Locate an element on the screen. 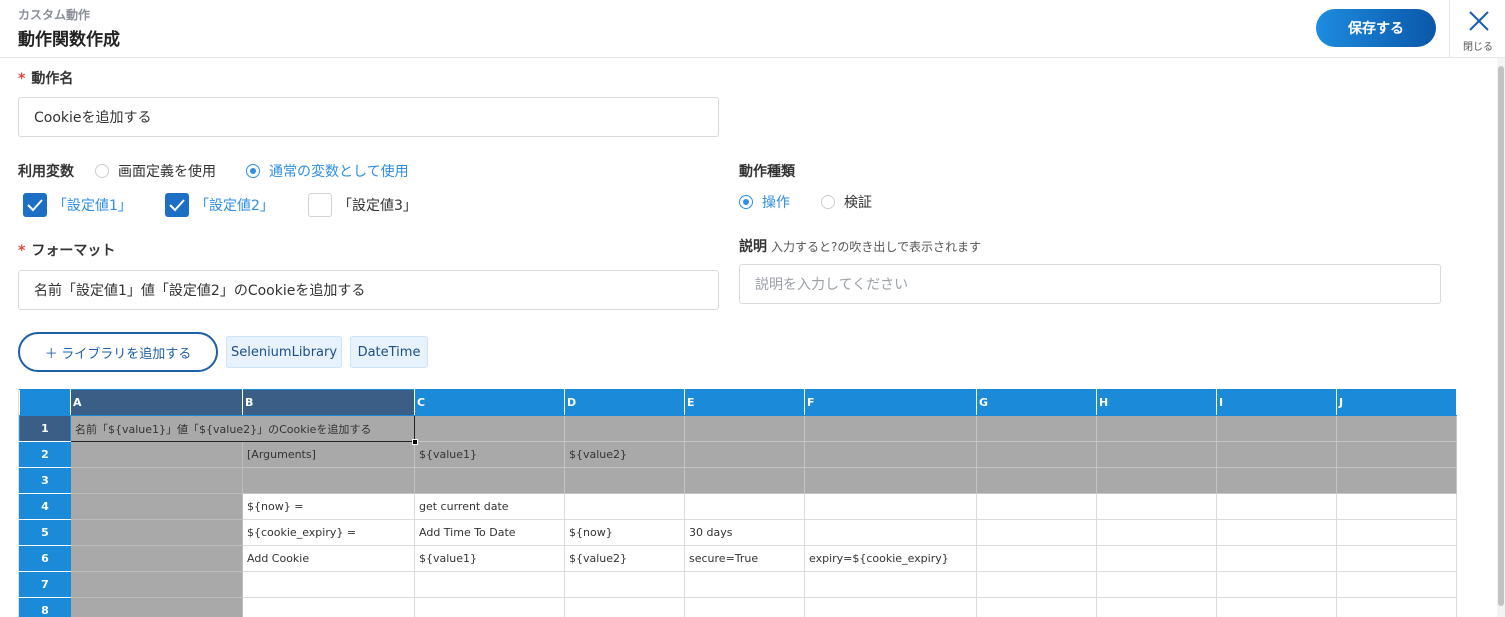 This screenshot has width=1505, height=617. grid-cell: Add Cookie is located at coordinates (328, 558).